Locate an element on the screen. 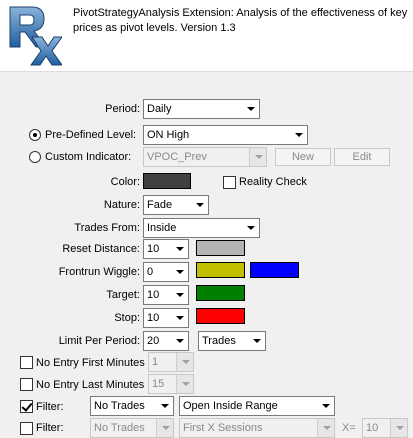  filter-2-condition-value: First X Sessions is located at coordinates (223, 428).